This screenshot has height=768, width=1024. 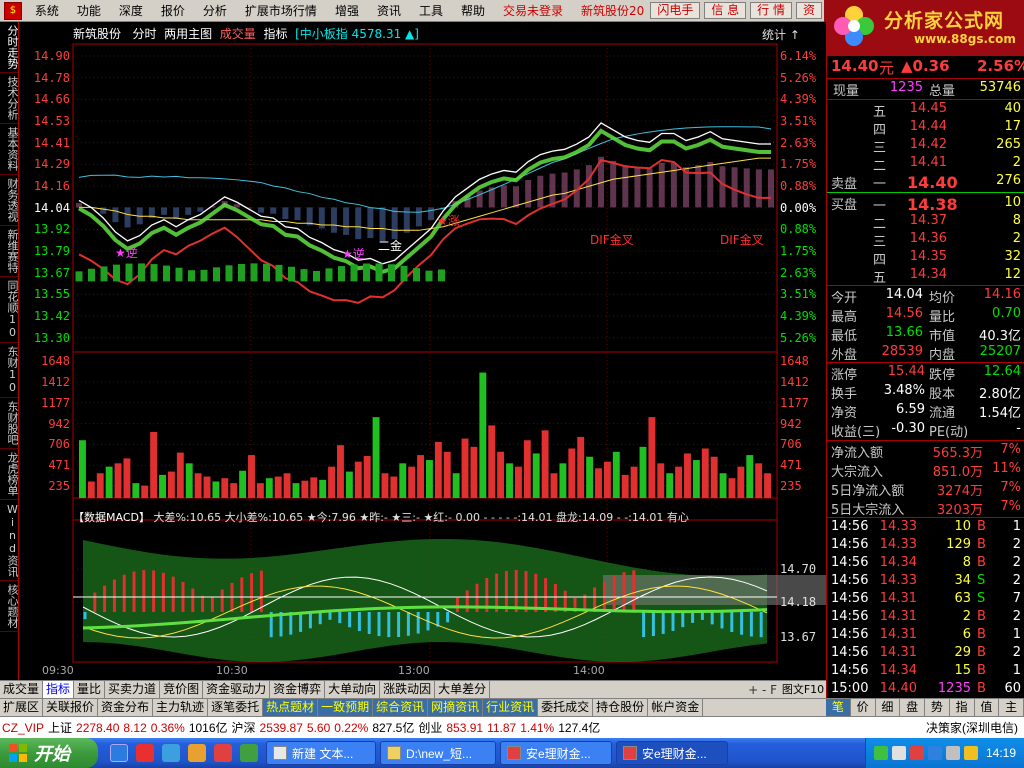 I want to click on capital-button: 资, so click(x=808, y=10).